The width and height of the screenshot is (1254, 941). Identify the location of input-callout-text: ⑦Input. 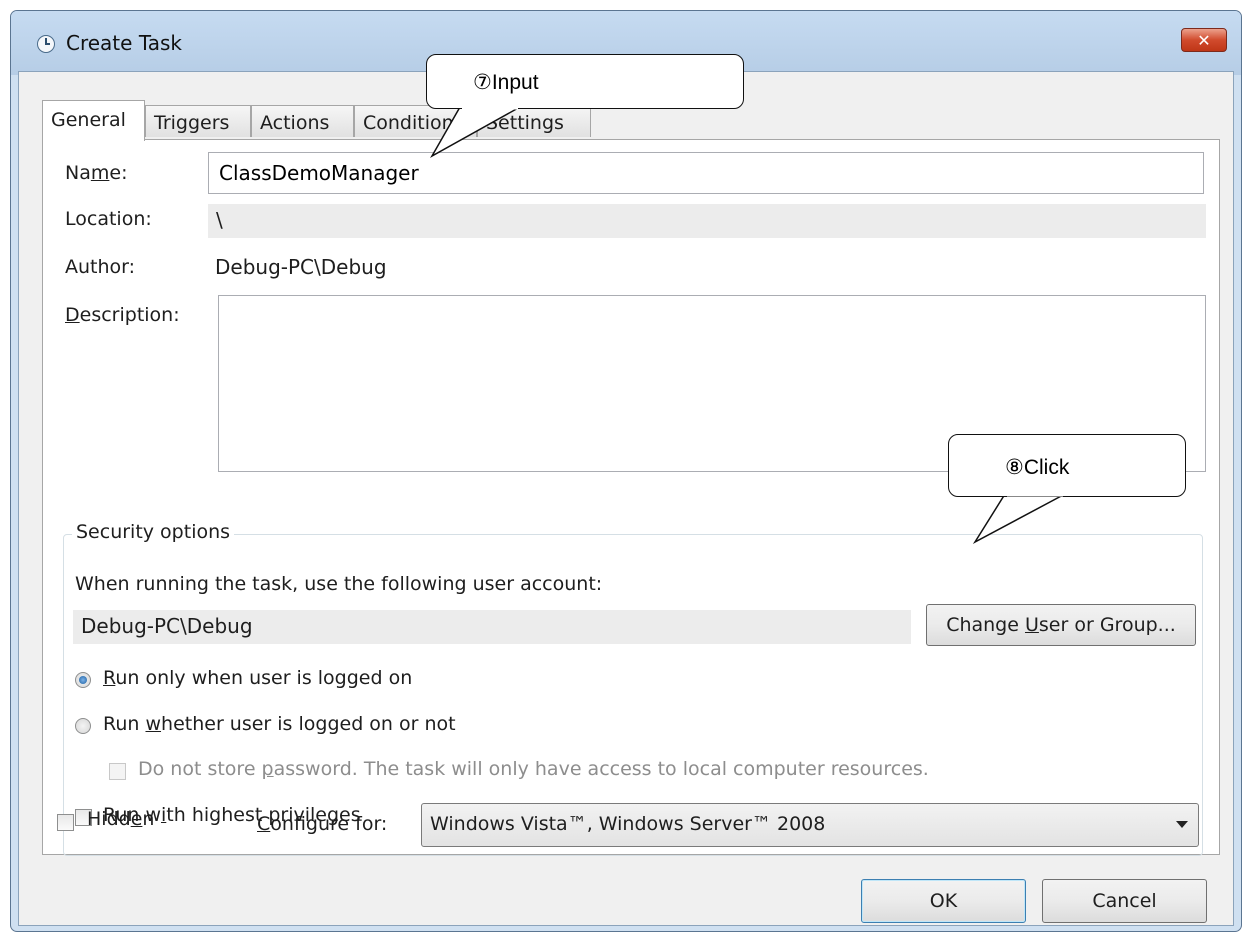
(506, 82).